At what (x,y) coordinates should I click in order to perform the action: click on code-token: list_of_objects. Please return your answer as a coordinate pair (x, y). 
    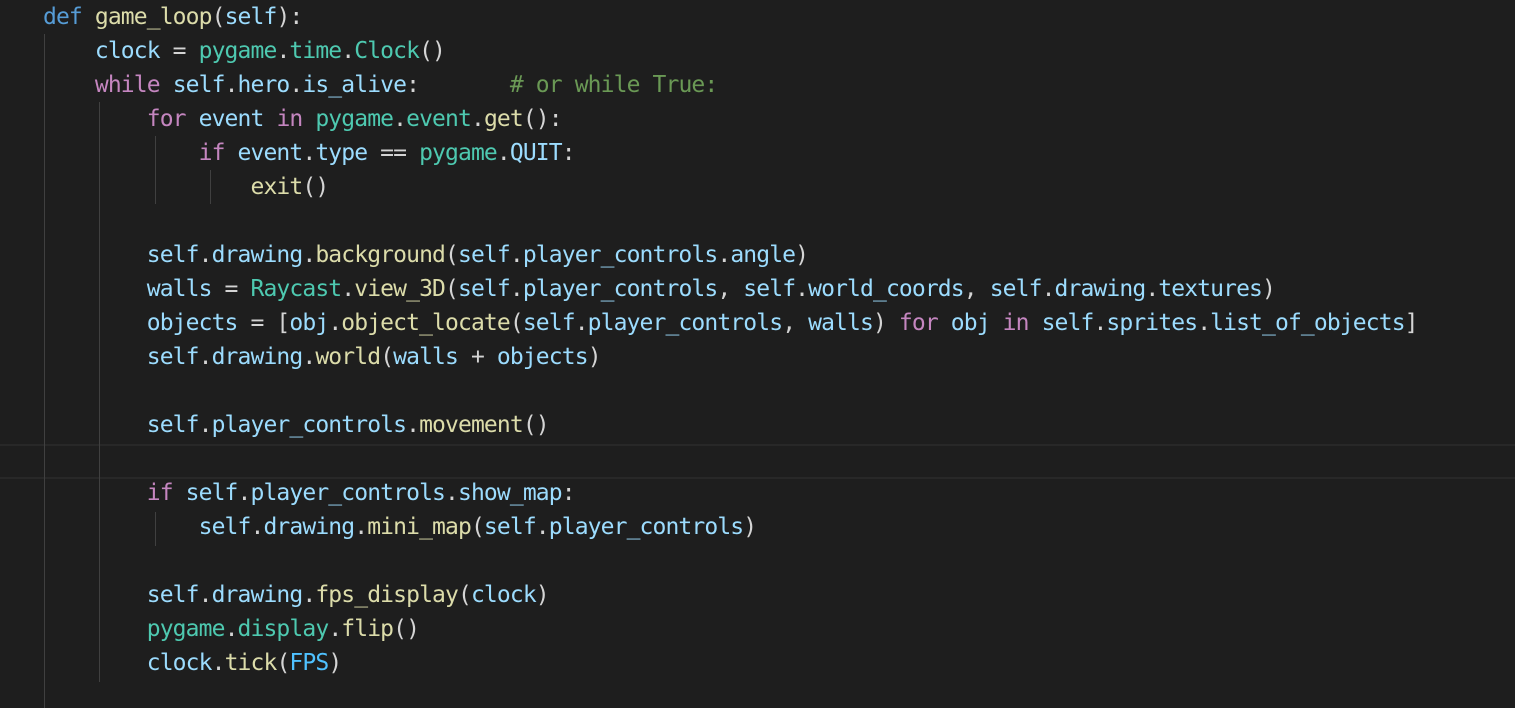
    Looking at the image, I should click on (1307, 323).